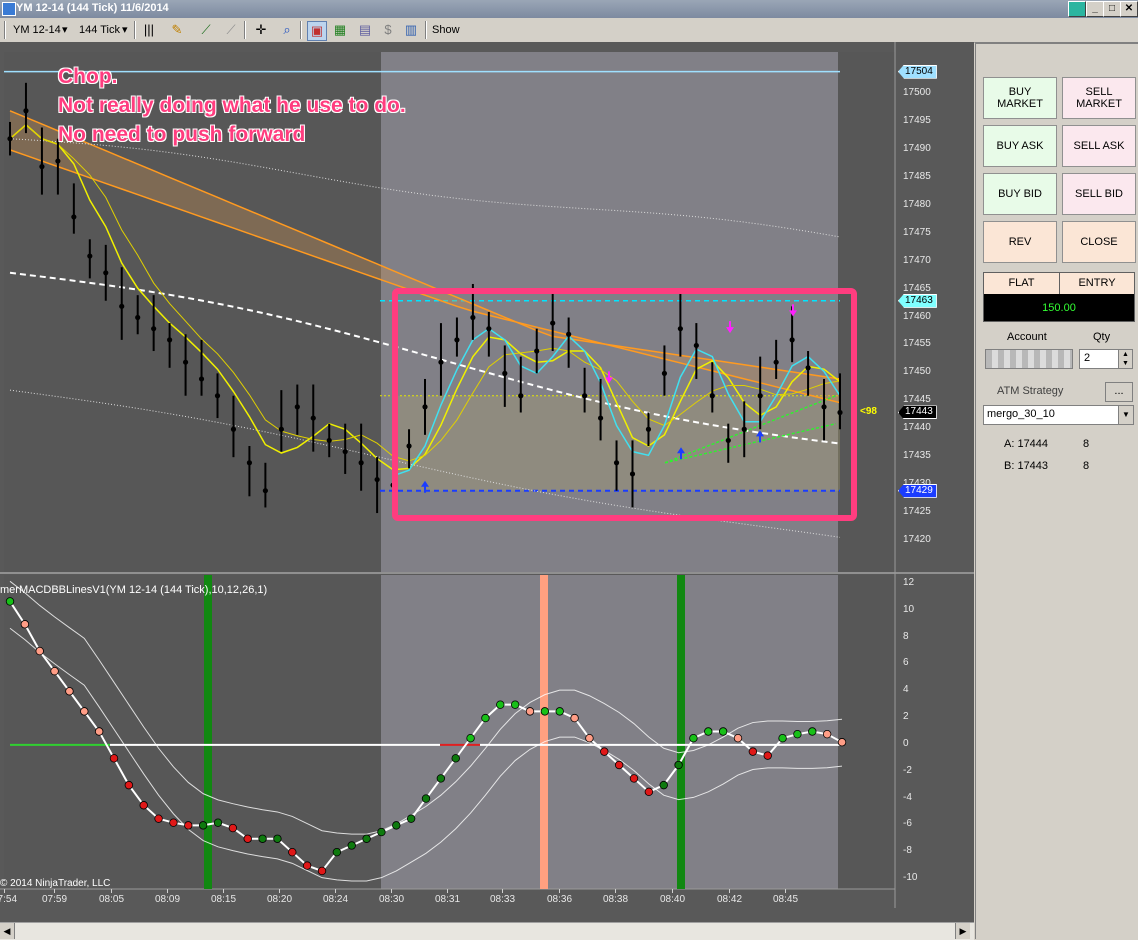  What do you see at coordinates (962, 931) in the screenshot?
I see `scroll-right-icon: ▶` at bounding box center [962, 931].